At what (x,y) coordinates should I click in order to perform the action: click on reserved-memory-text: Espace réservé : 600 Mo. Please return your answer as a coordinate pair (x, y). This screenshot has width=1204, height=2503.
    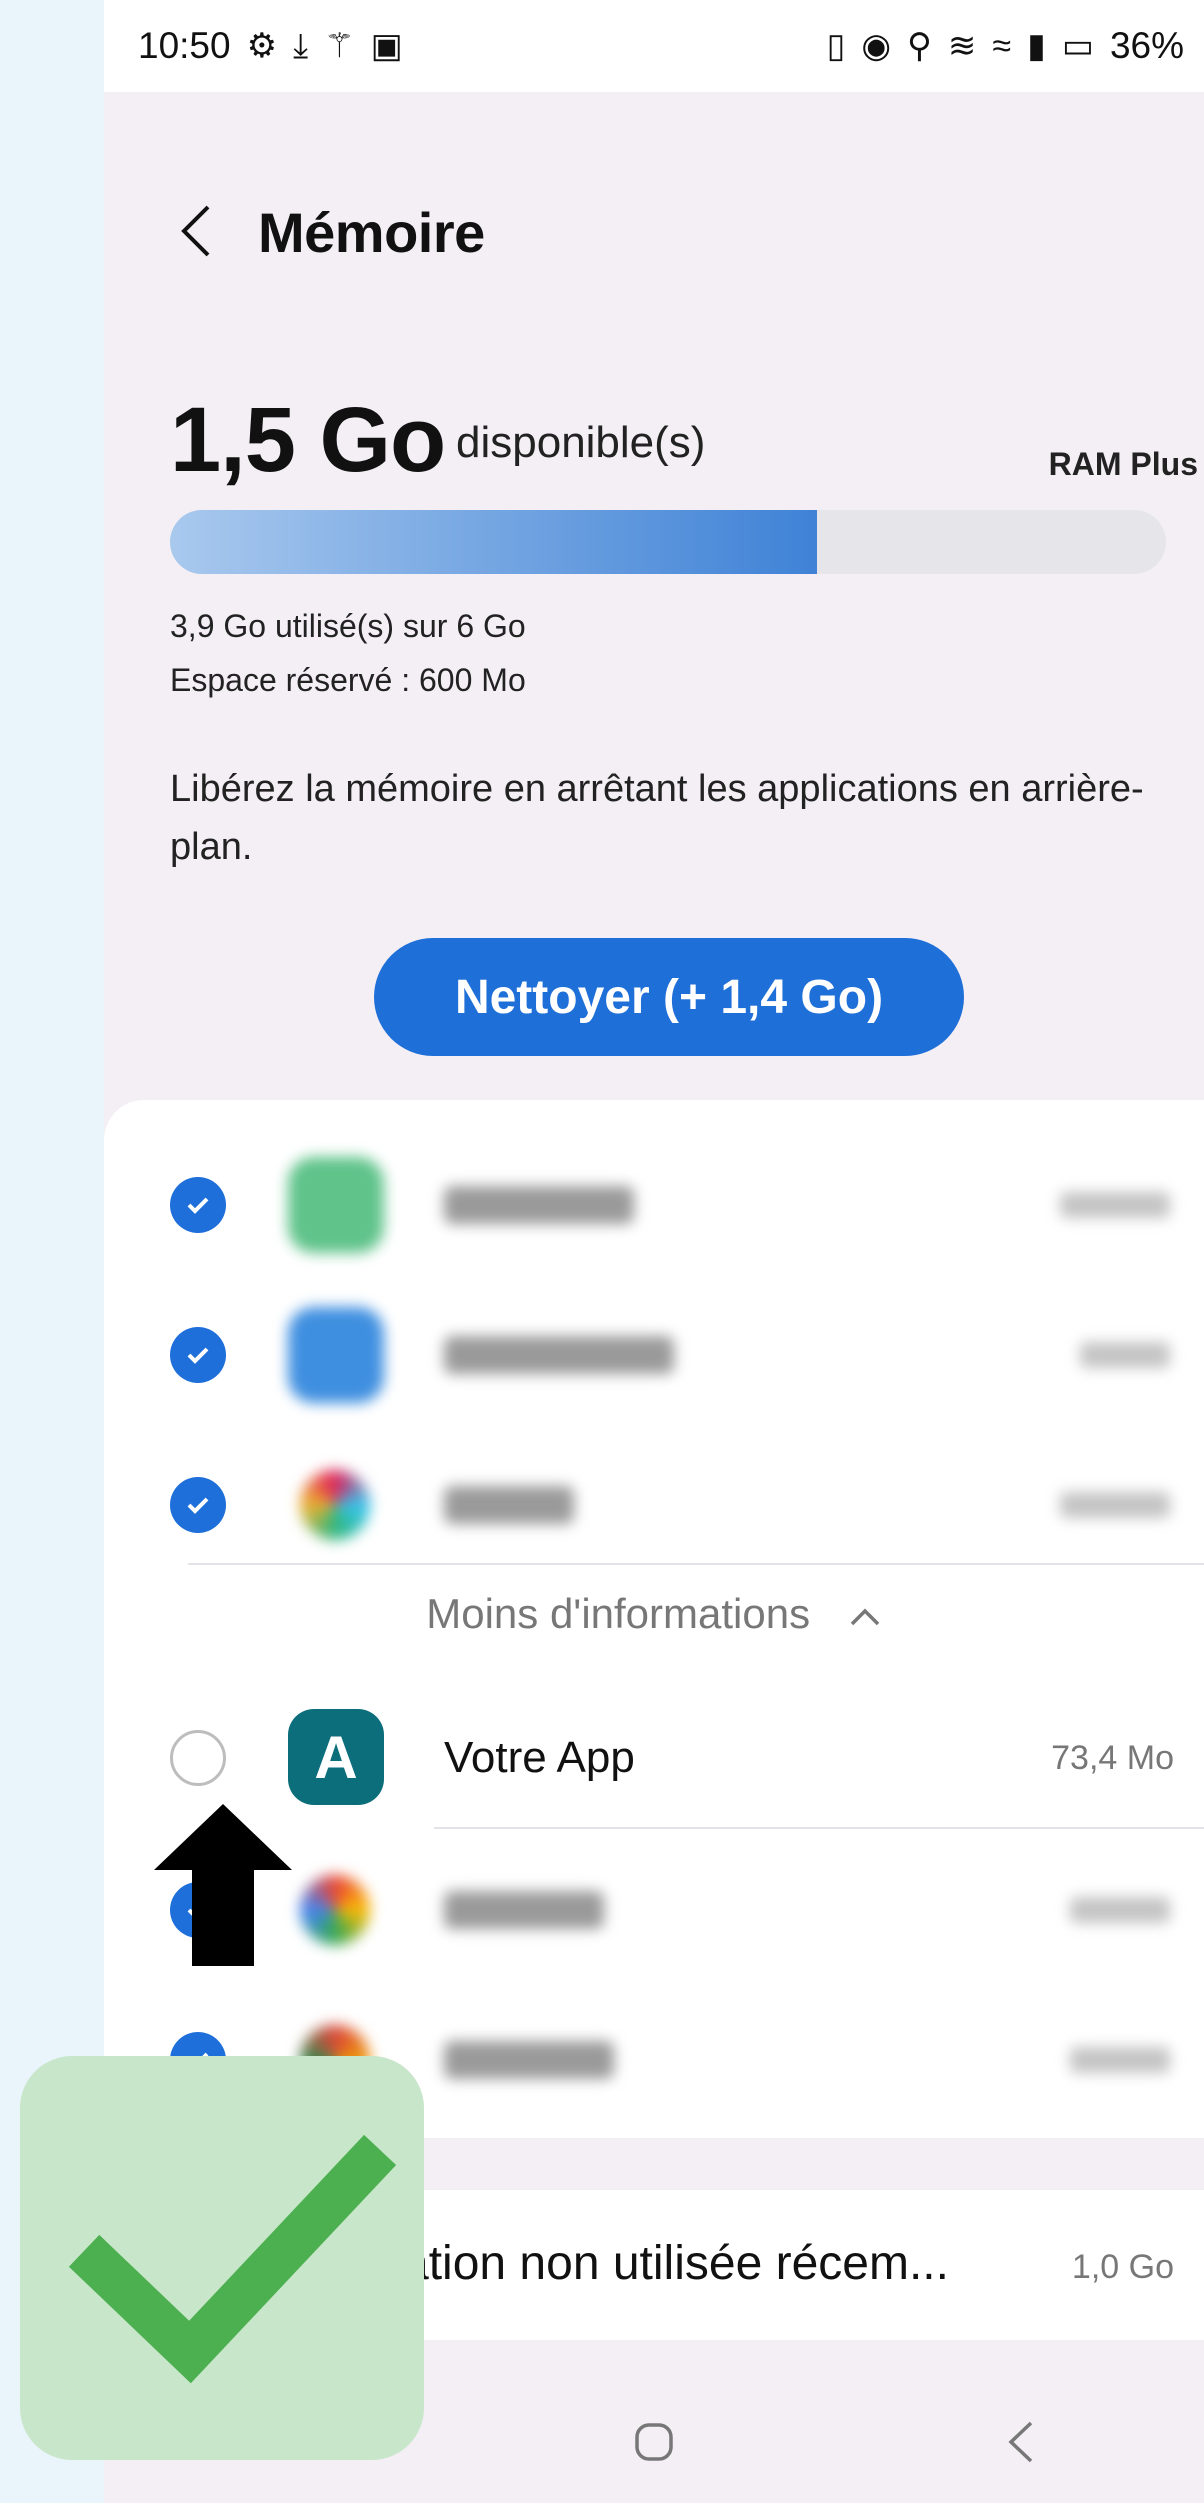
    Looking at the image, I should click on (348, 680).